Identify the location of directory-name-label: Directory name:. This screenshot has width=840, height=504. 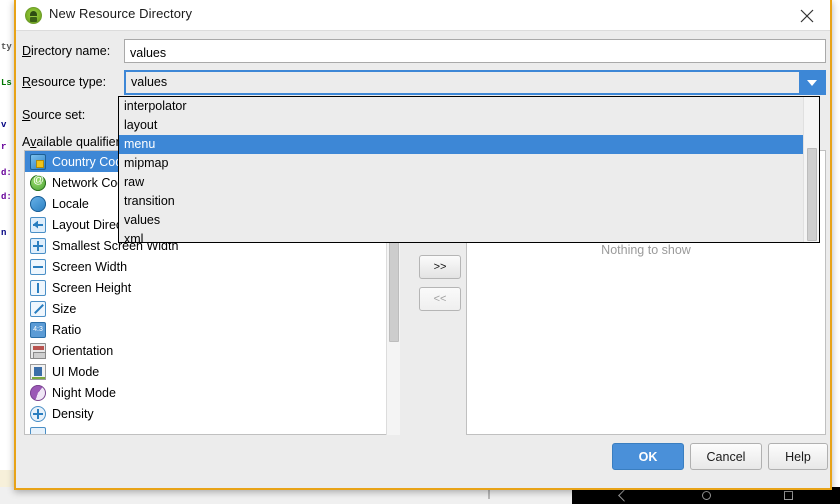
(66, 51).